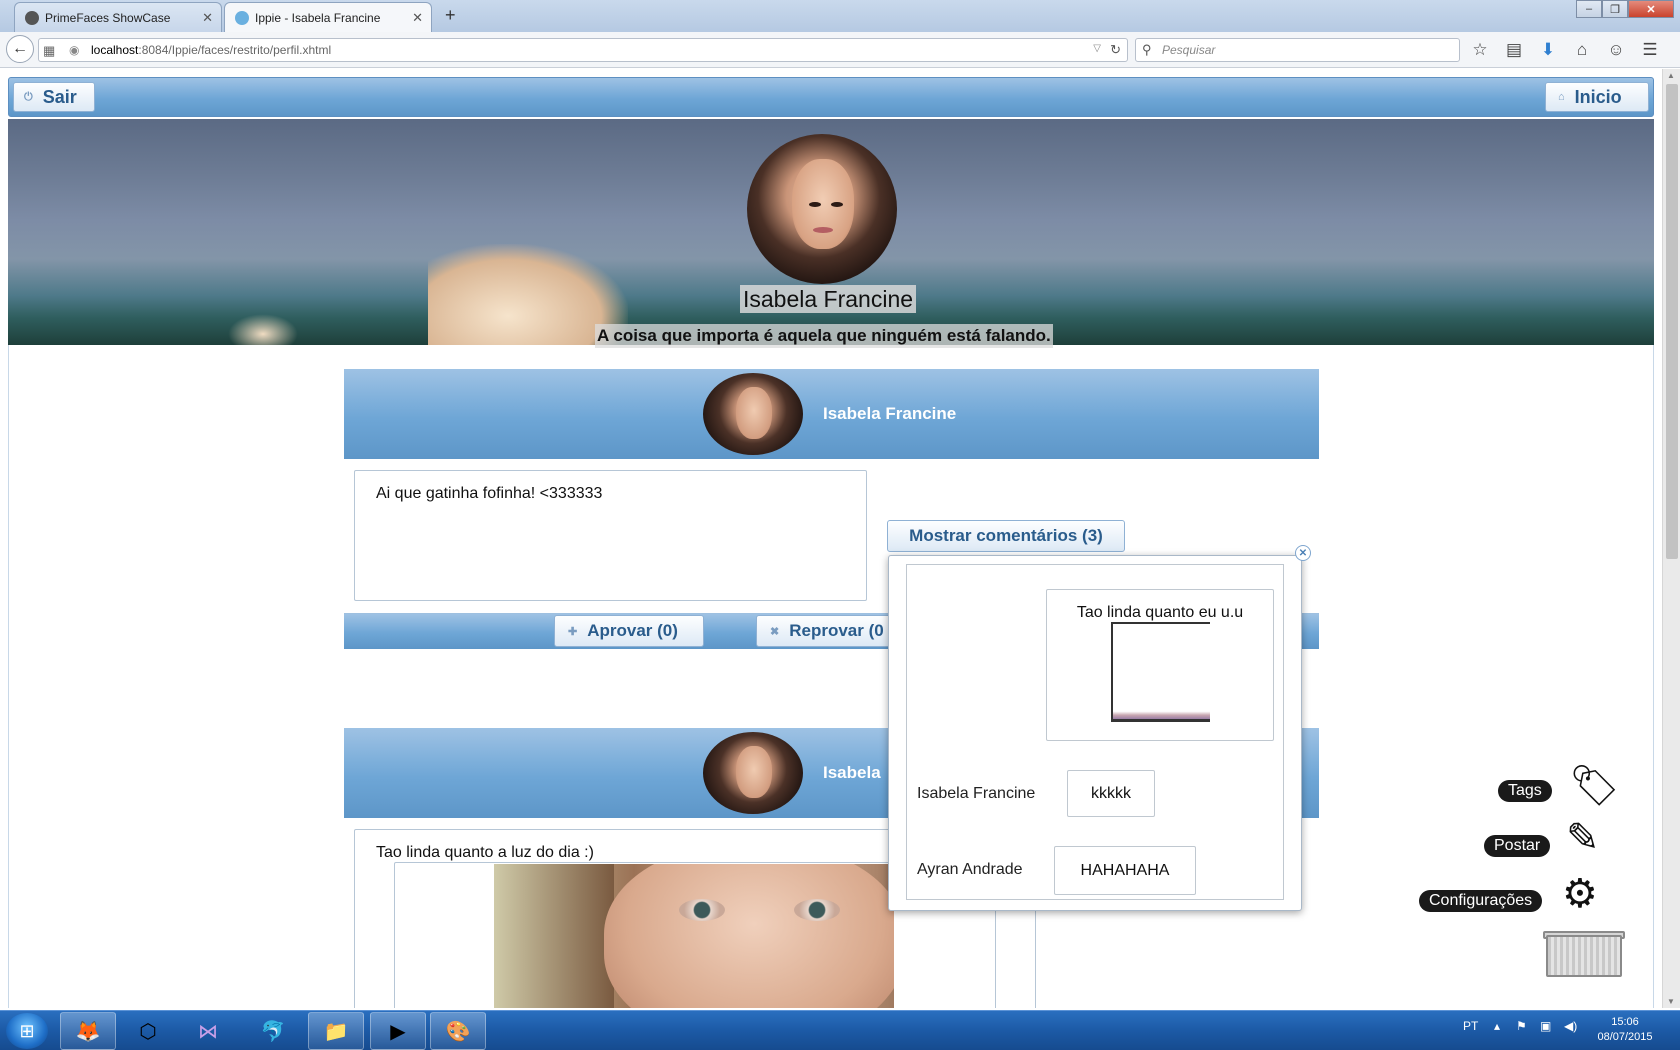 The width and height of the screenshot is (1680, 1050). What do you see at coordinates (32, 18) in the screenshot?
I see `primefaces-favicon-icon` at bounding box center [32, 18].